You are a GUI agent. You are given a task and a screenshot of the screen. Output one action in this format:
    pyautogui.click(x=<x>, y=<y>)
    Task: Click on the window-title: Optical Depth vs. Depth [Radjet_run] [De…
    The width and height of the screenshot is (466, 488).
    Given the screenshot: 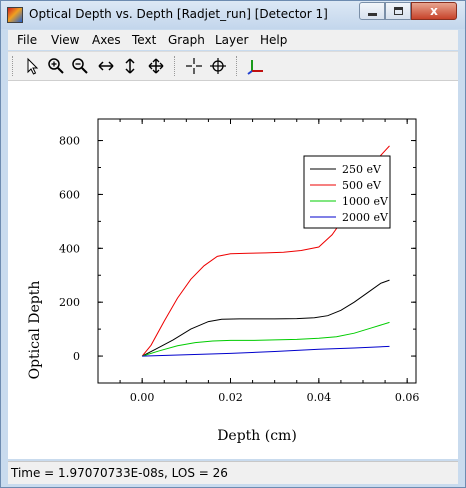 What is the action you would take?
    pyautogui.click(x=178, y=14)
    